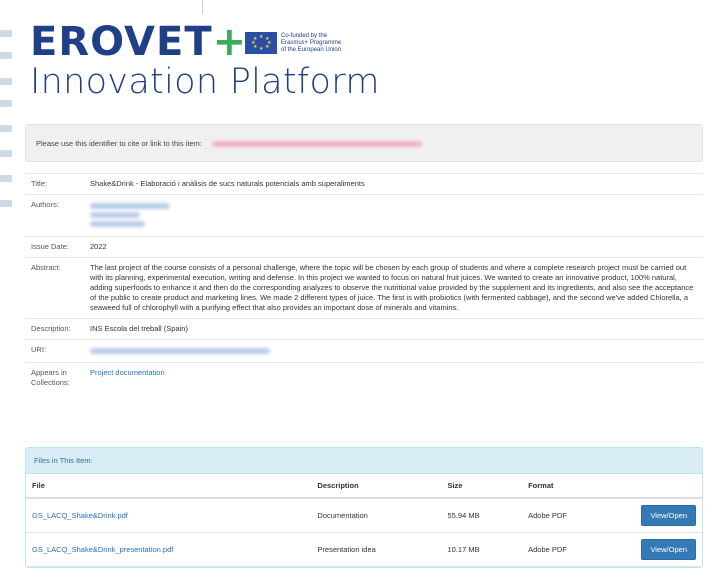  I want to click on file-link: GS_LACQ_Shake&Drink.pdf, so click(80, 515).